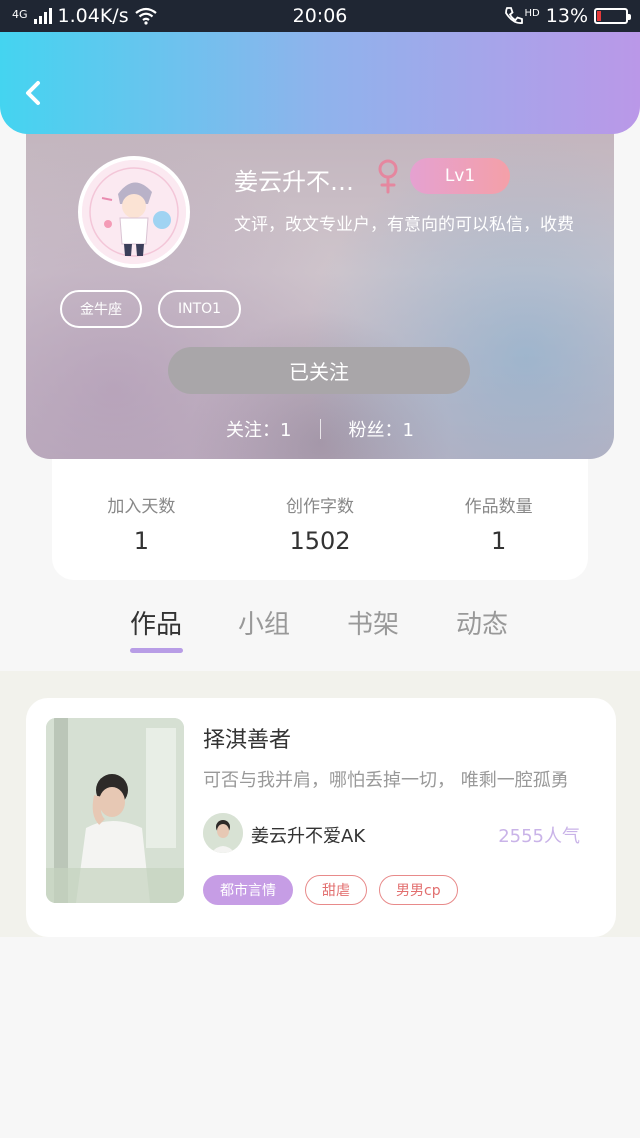 The image size is (640, 1138). I want to click on active-tab-indicator, so click(156, 650).